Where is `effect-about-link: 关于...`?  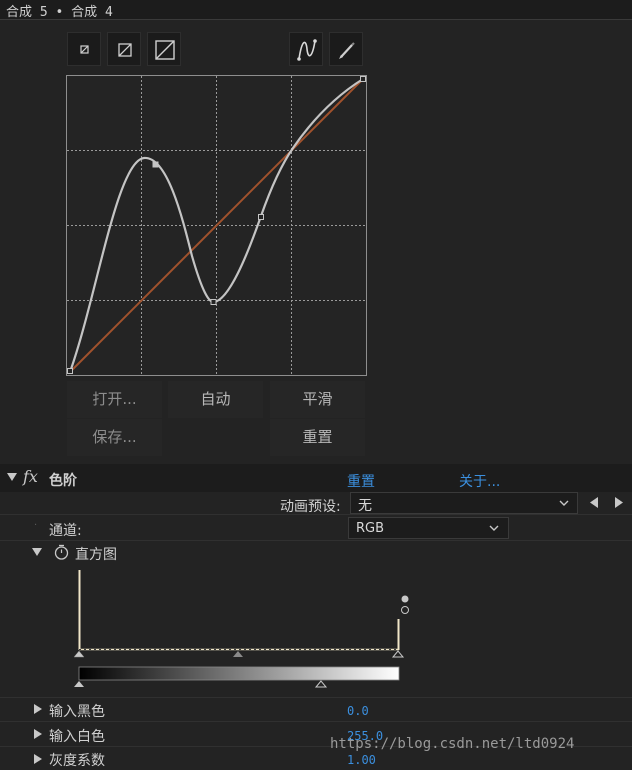 effect-about-link: 关于... is located at coordinates (479, 481).